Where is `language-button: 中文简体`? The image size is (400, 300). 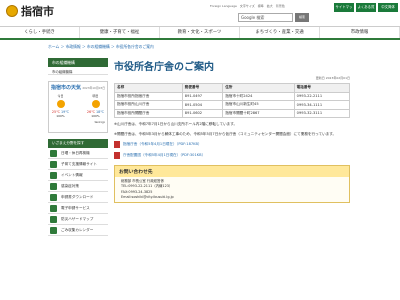
language-button: 中文简体 is located at coordinates (388, 7).